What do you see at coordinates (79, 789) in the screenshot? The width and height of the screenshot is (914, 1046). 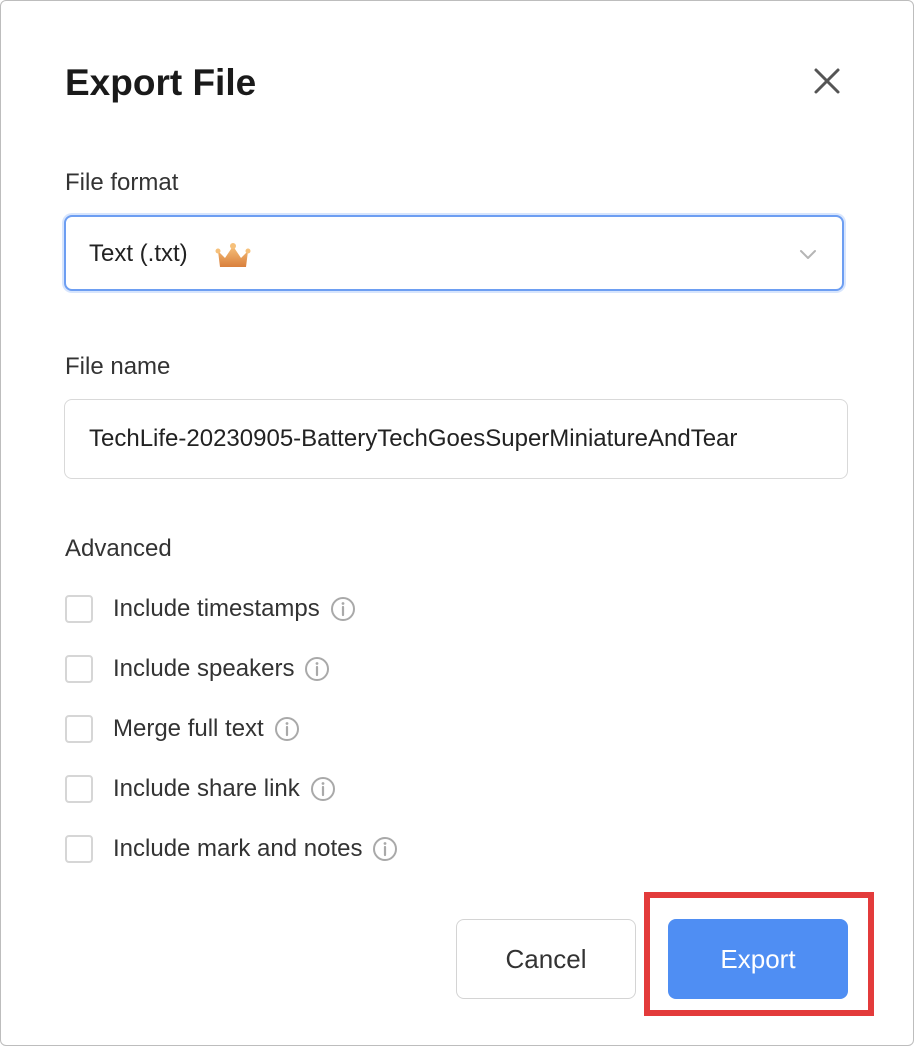 I see `include-share-link-checkbox` at bounding box center [79, 789].